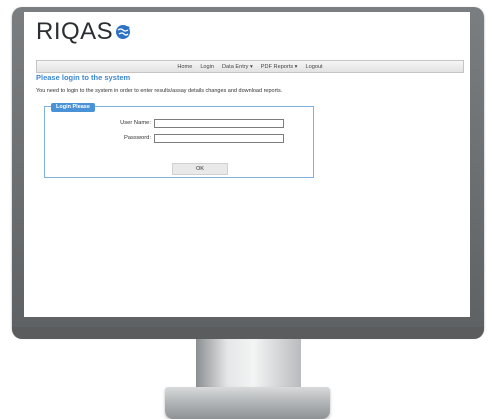 The height and width of the screenshot is (419, 494). What do you see at coordinates (248, 363) in the screenshot?
I see `monitor-stand-neck` at bounding box center [248, 363].